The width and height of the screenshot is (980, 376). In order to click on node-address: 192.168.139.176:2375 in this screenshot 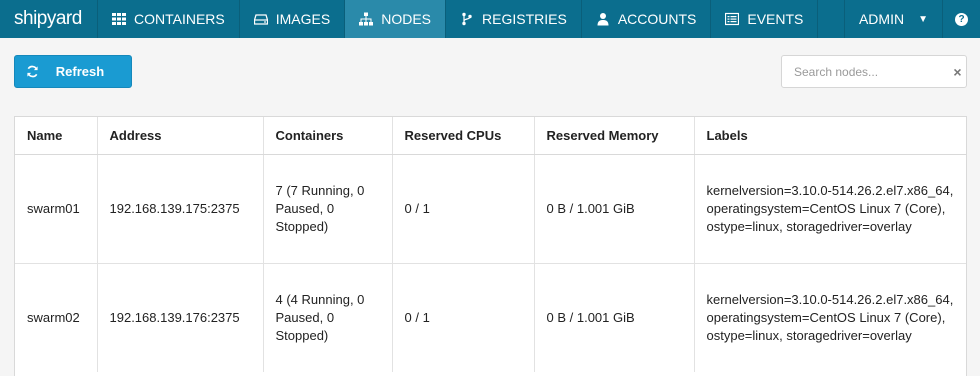, I will do `click(180, 317)`.